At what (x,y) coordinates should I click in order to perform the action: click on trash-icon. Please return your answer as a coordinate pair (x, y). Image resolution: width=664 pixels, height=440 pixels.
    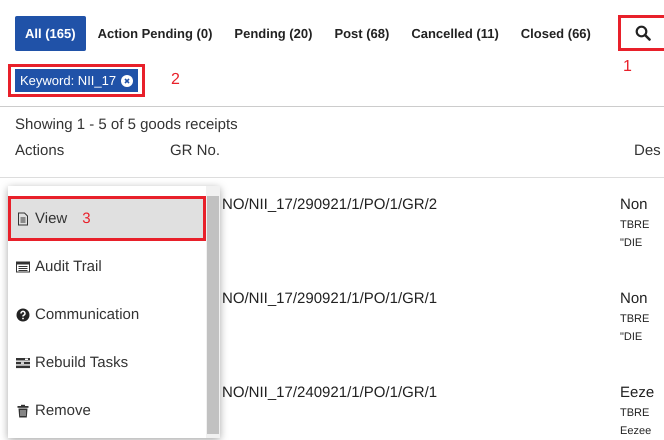
    Looking at the image, I should click on (23, 411).